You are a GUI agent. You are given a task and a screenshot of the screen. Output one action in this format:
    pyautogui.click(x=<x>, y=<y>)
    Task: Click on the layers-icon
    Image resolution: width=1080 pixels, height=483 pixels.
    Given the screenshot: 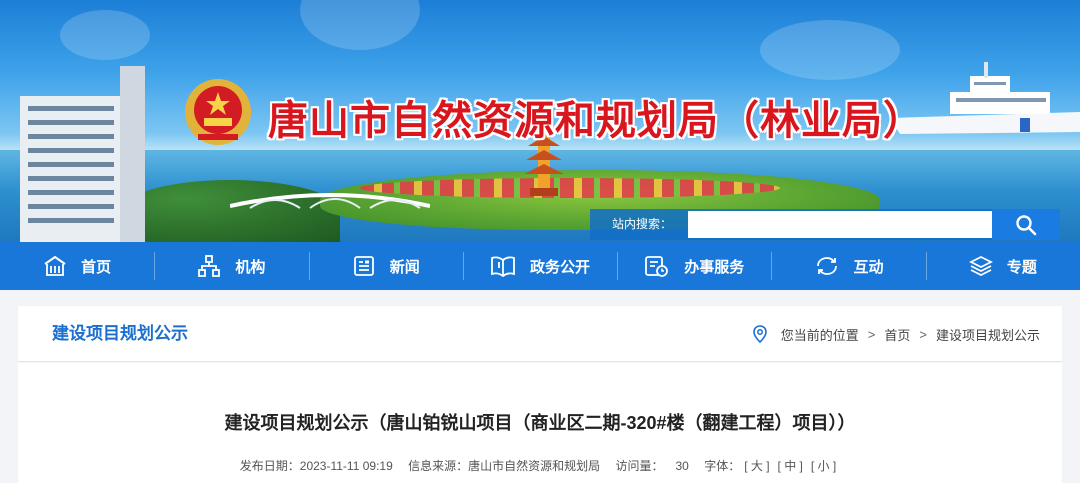 What is the action you would take?
    pyautogui.click(x=980, y=266)
    